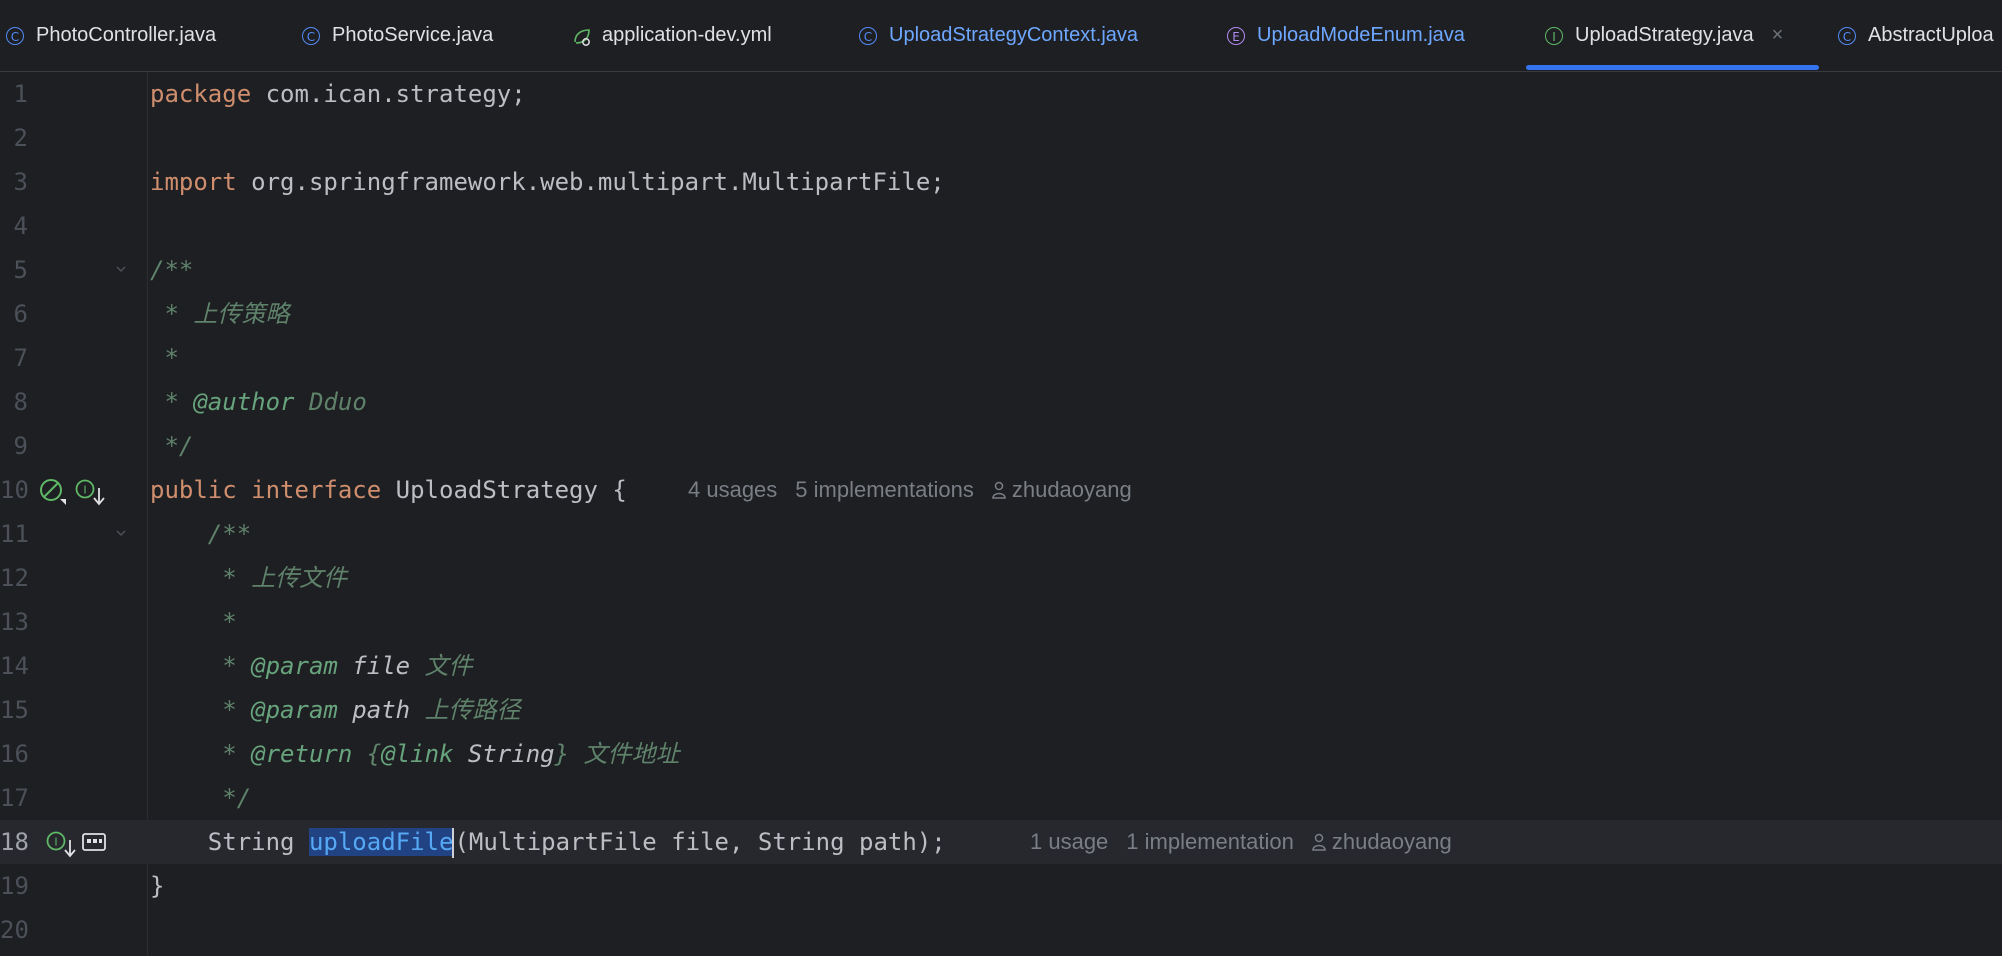 The width and height of the screenshot is (2002, 956). I want to click on code-text: * @return {@link String} 文件地址, so click(415, 754).